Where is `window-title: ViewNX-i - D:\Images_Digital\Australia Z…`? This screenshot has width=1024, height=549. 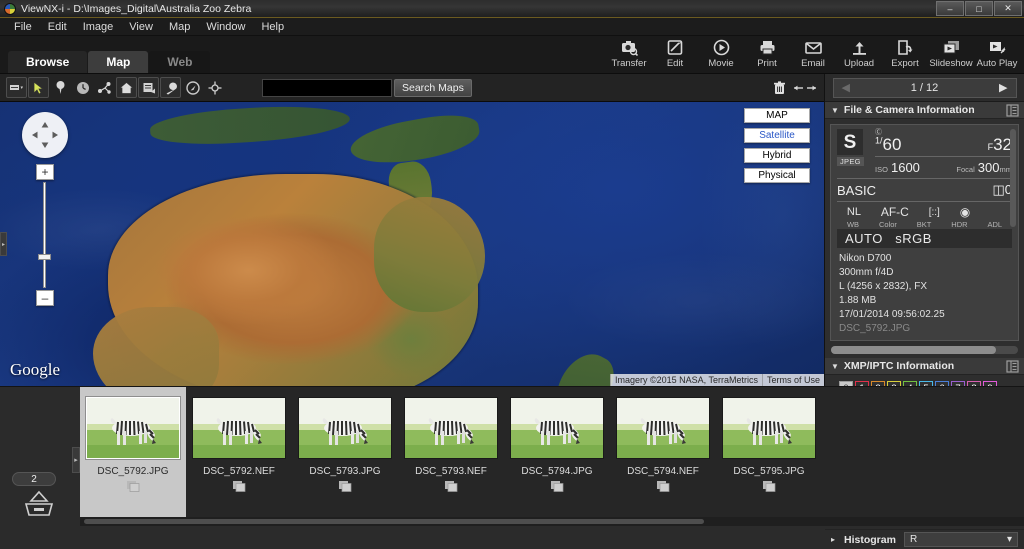 window-title: ViewNX-i - D:\Images_Digital\Australia Z… is located at coordinates (136, 8).